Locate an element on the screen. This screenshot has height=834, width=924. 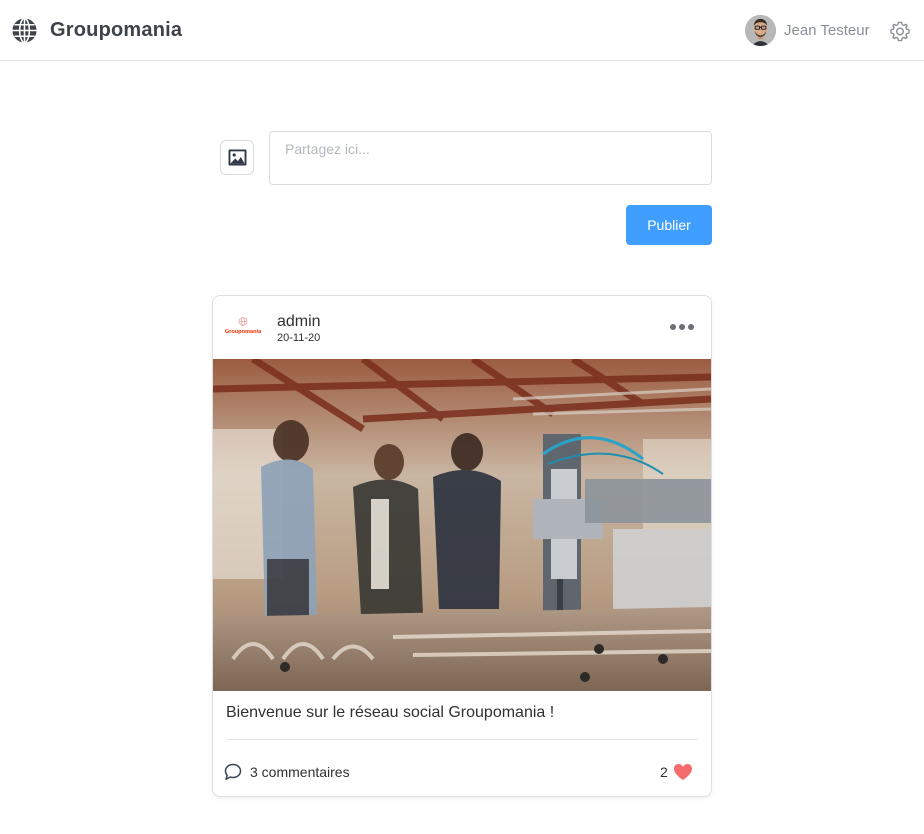
svg-text: Groupomania is located at coordinates (243, 332).